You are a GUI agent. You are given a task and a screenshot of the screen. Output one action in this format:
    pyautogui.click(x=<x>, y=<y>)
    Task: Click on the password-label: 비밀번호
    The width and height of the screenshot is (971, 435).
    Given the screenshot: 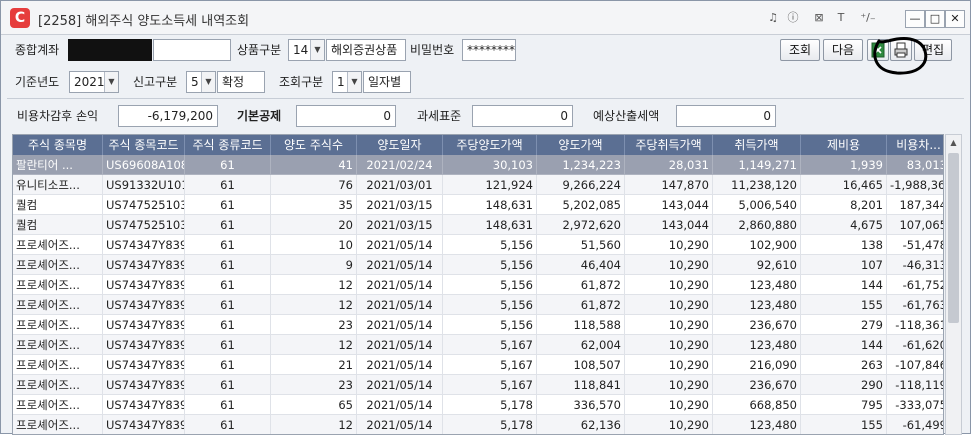 What is the action you would take?
    pyautogui.click(x=432, y=50)
    